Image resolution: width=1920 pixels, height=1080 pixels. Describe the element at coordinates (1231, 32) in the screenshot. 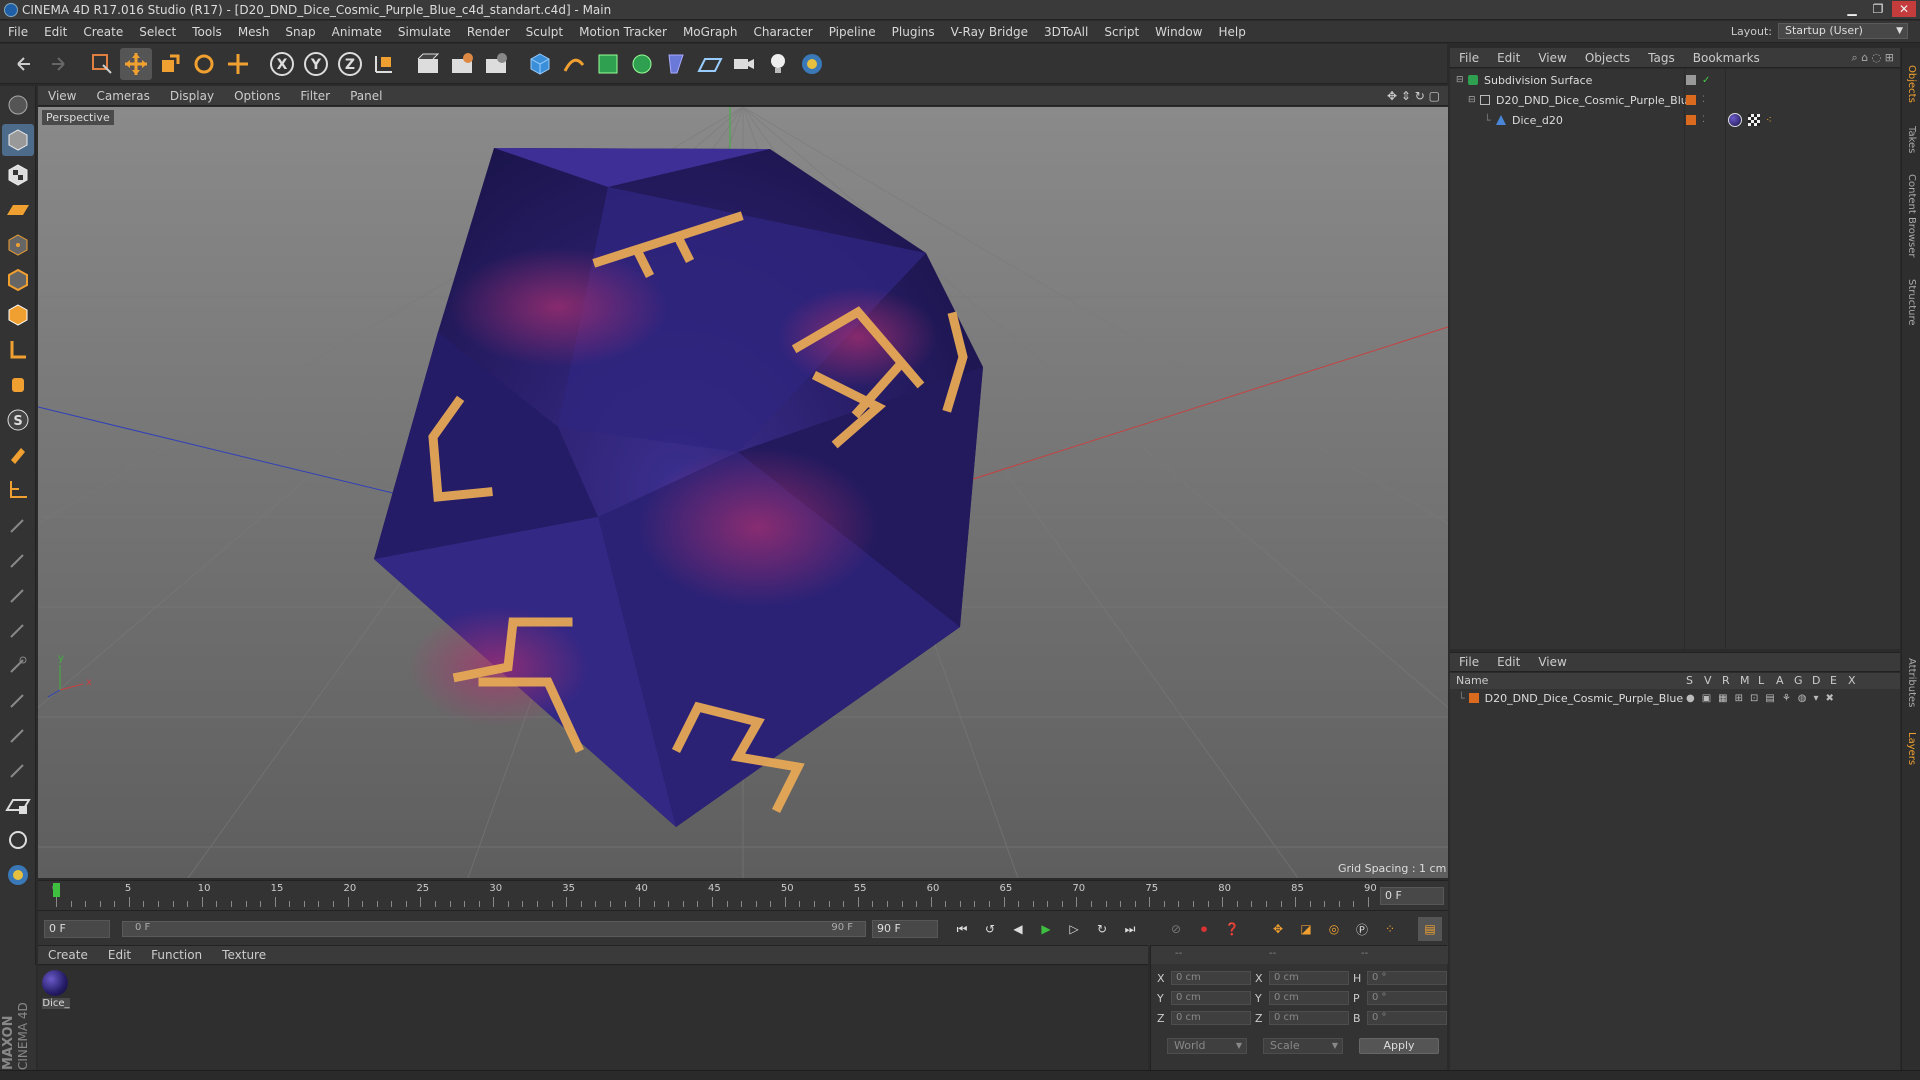

I see `menu-help: Help` at that location.